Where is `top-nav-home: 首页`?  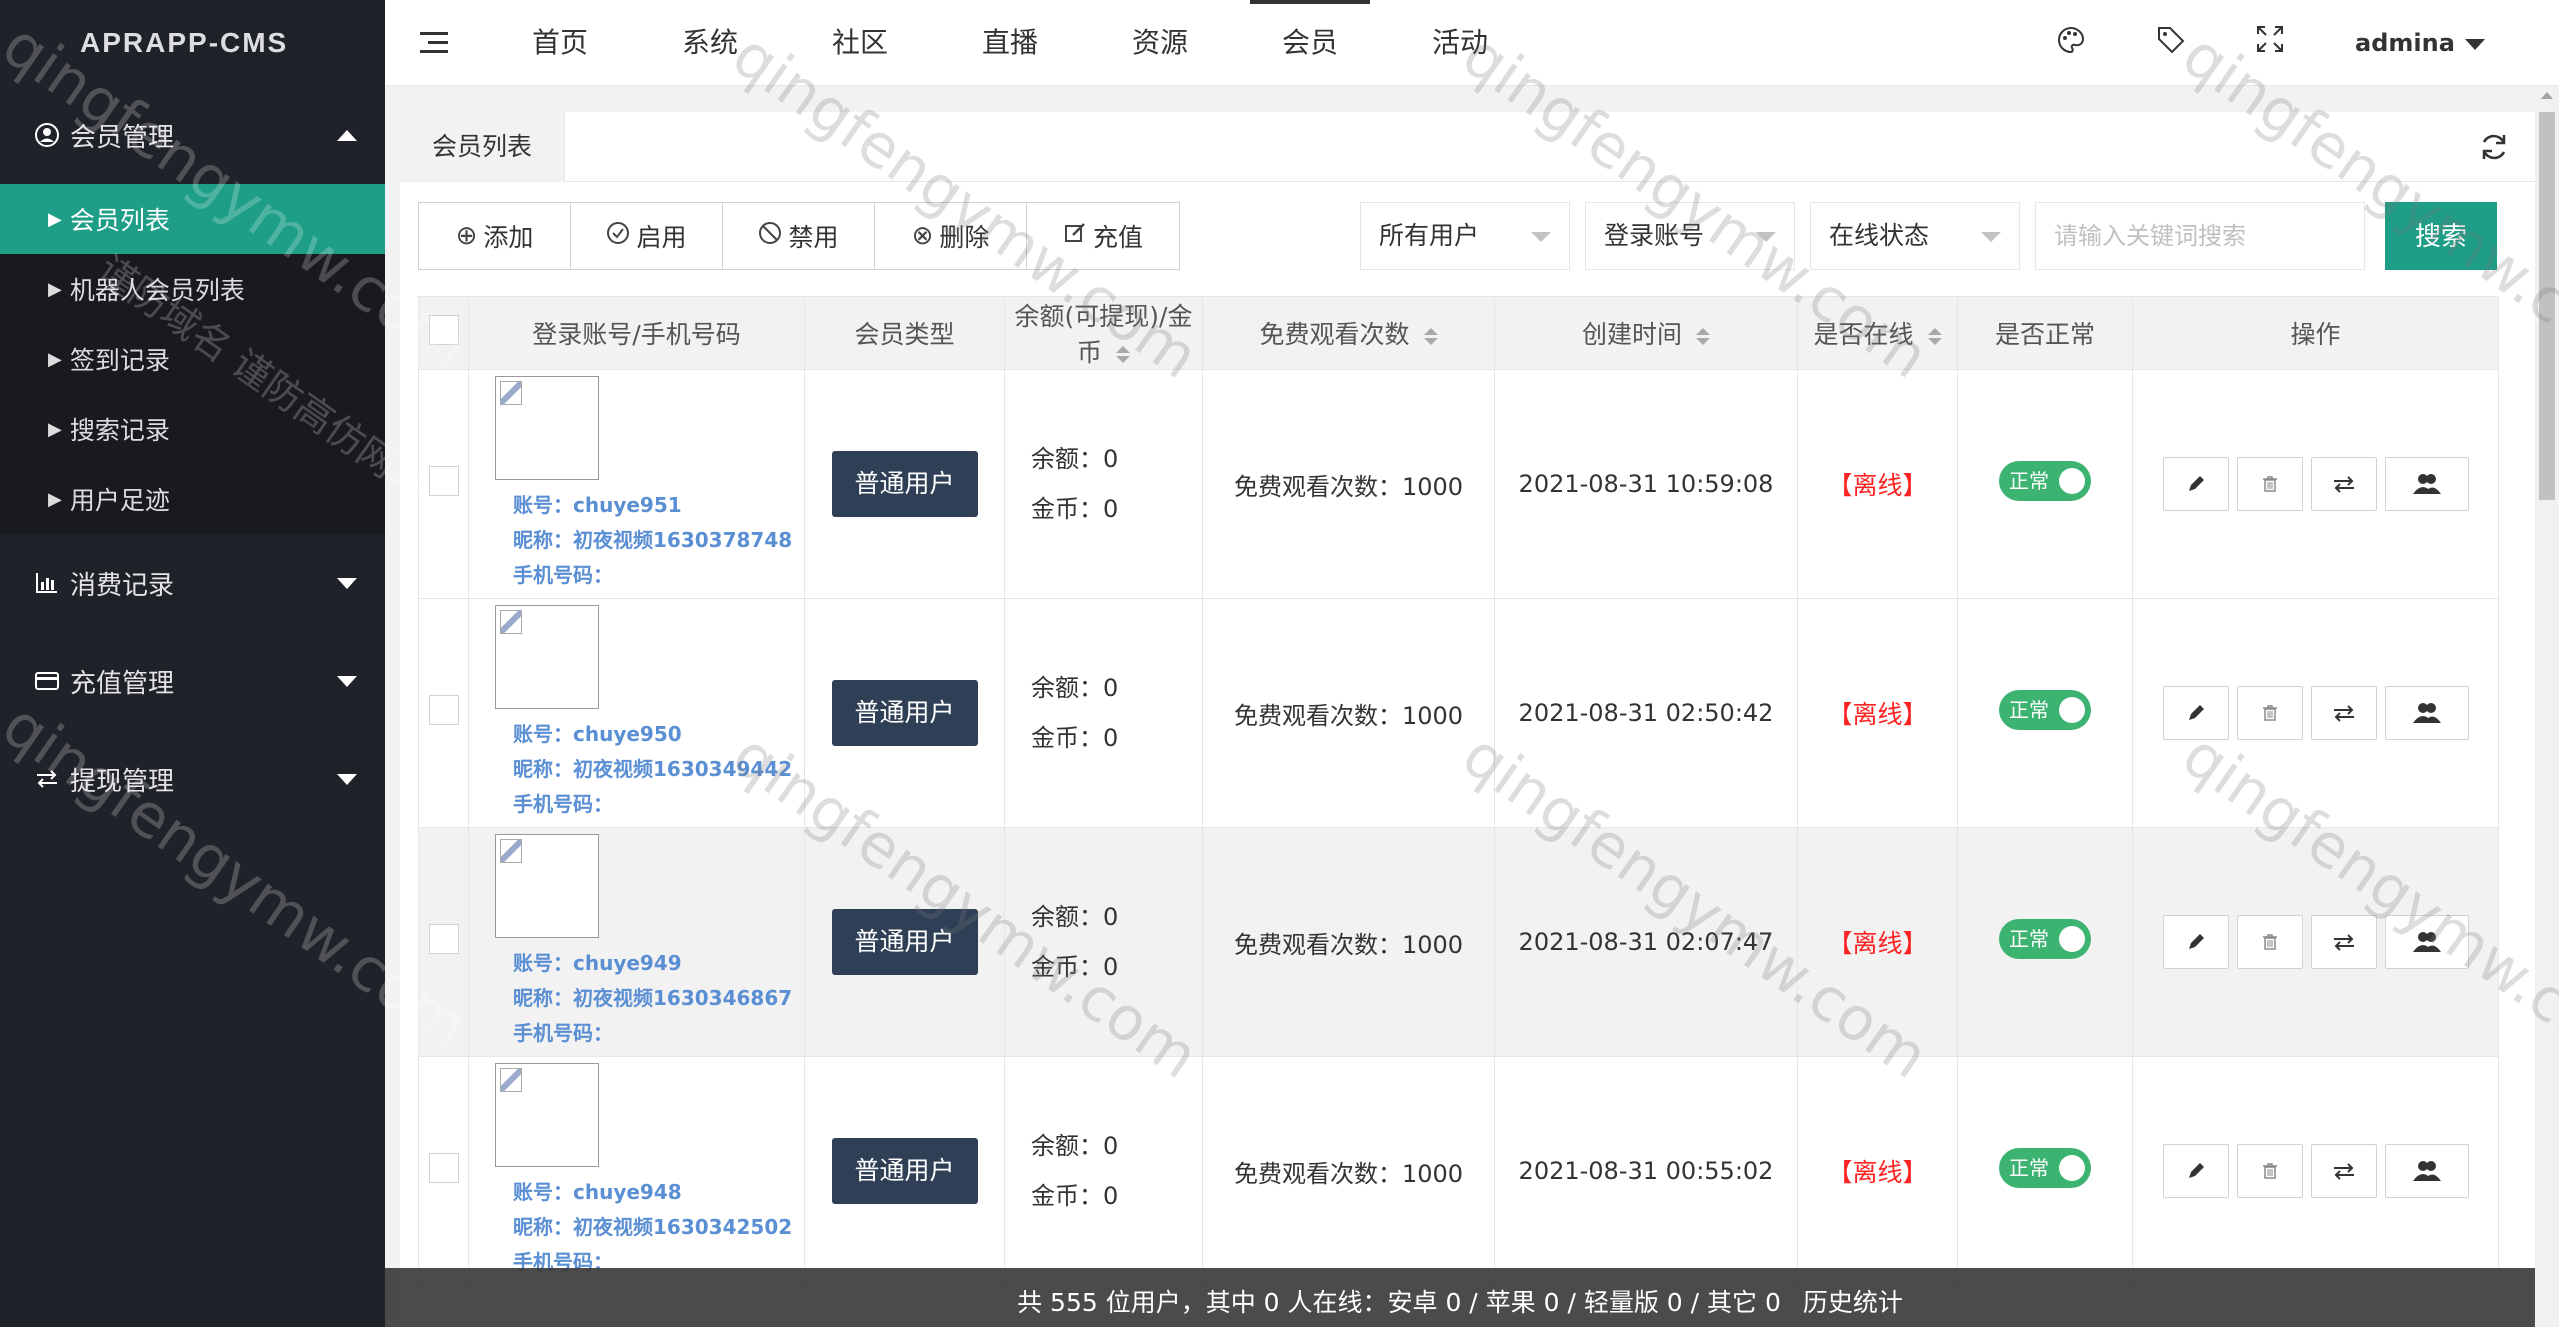 top-nav-home: 首页 is located at coordinates (560, 43).